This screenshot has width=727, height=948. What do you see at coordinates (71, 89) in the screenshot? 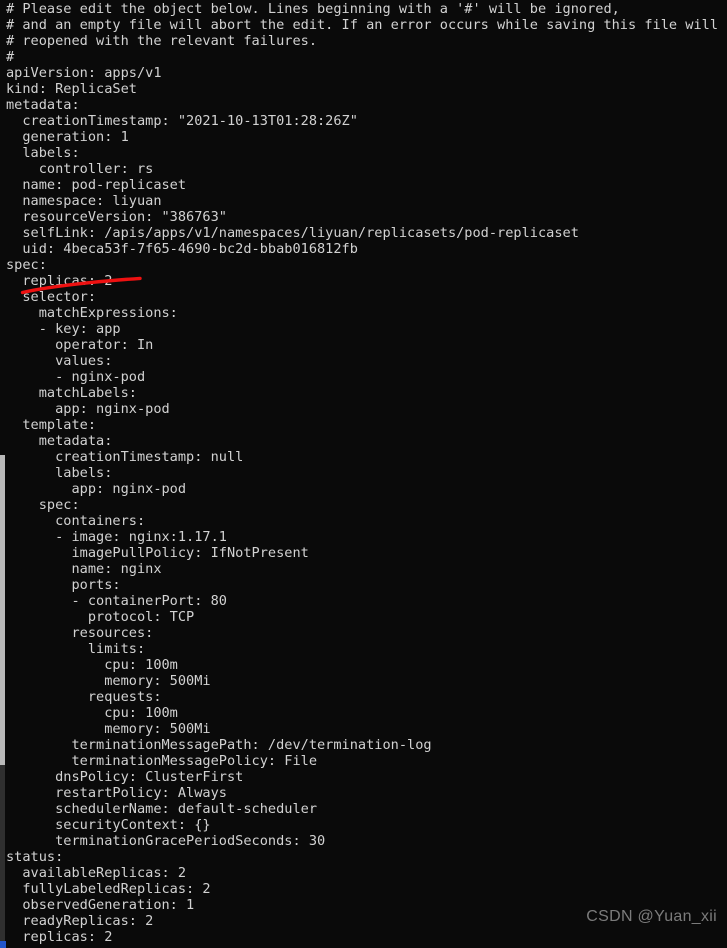
I see `editor-line: kind: ReplicaSet` at bounding box center [71, 89].